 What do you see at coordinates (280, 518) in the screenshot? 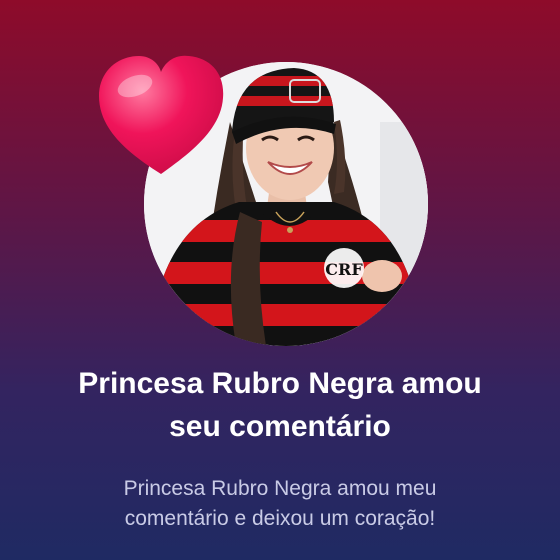
I see `notification-message-line2: comentário e deixou um coração!` at bounding box center [280, 518].